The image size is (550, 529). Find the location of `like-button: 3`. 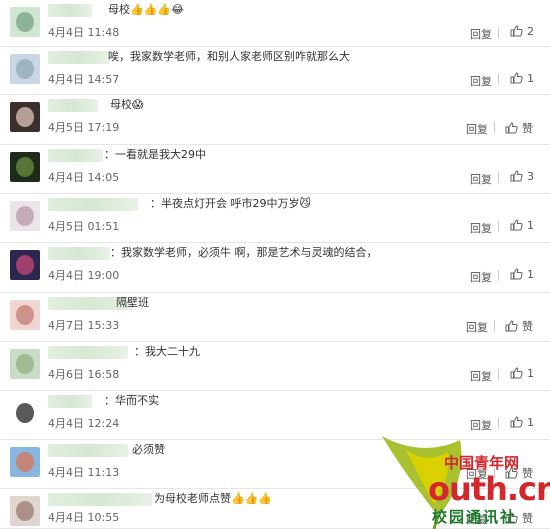

like-button: 3 is located at coordinates (522, 176).